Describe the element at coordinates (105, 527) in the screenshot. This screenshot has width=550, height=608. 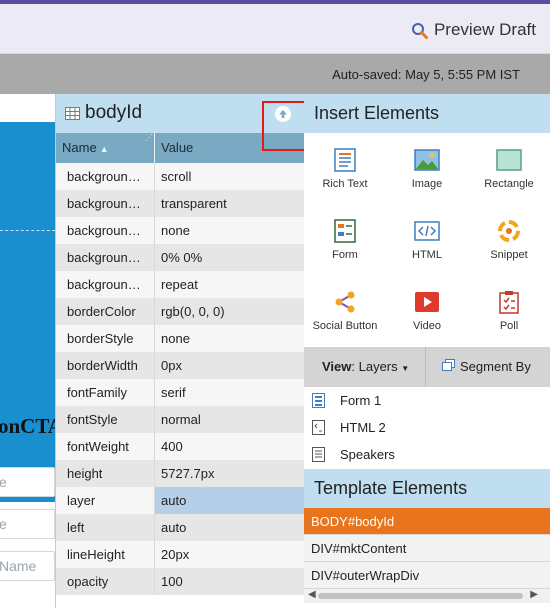
I see `property-name: left` at that location.